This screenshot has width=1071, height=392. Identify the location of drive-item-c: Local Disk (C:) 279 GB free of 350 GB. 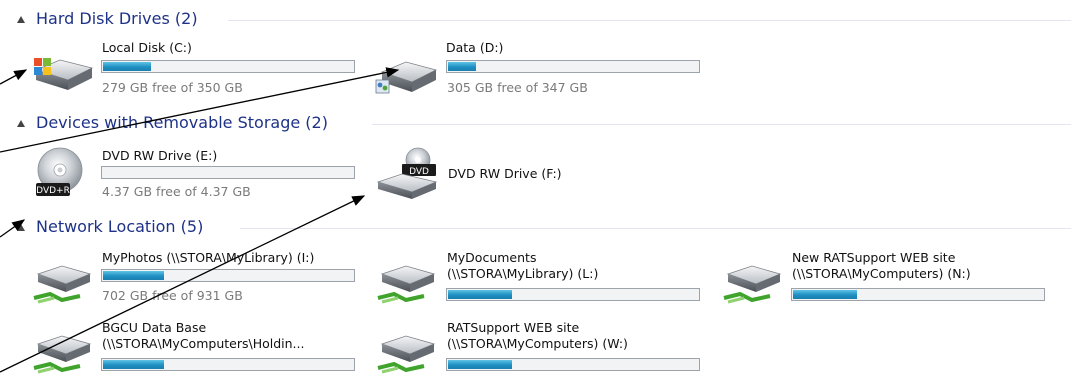
(198, 69).